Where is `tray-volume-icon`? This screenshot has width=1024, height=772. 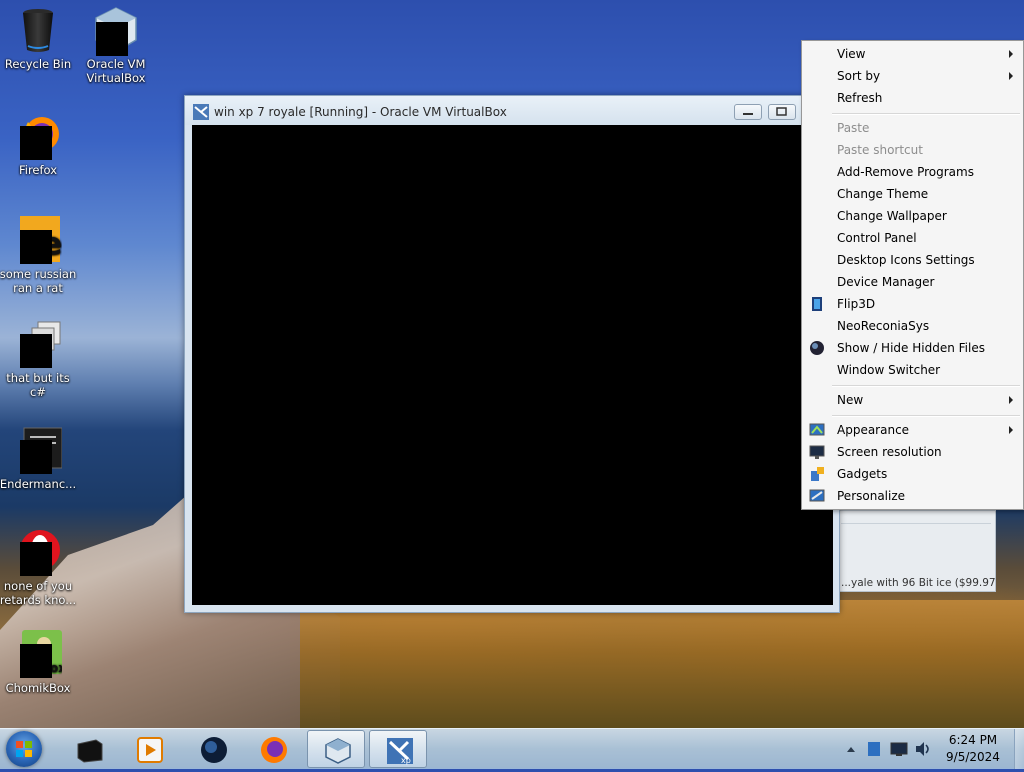 tray-volume-icon is located at coordinates (923, 749).